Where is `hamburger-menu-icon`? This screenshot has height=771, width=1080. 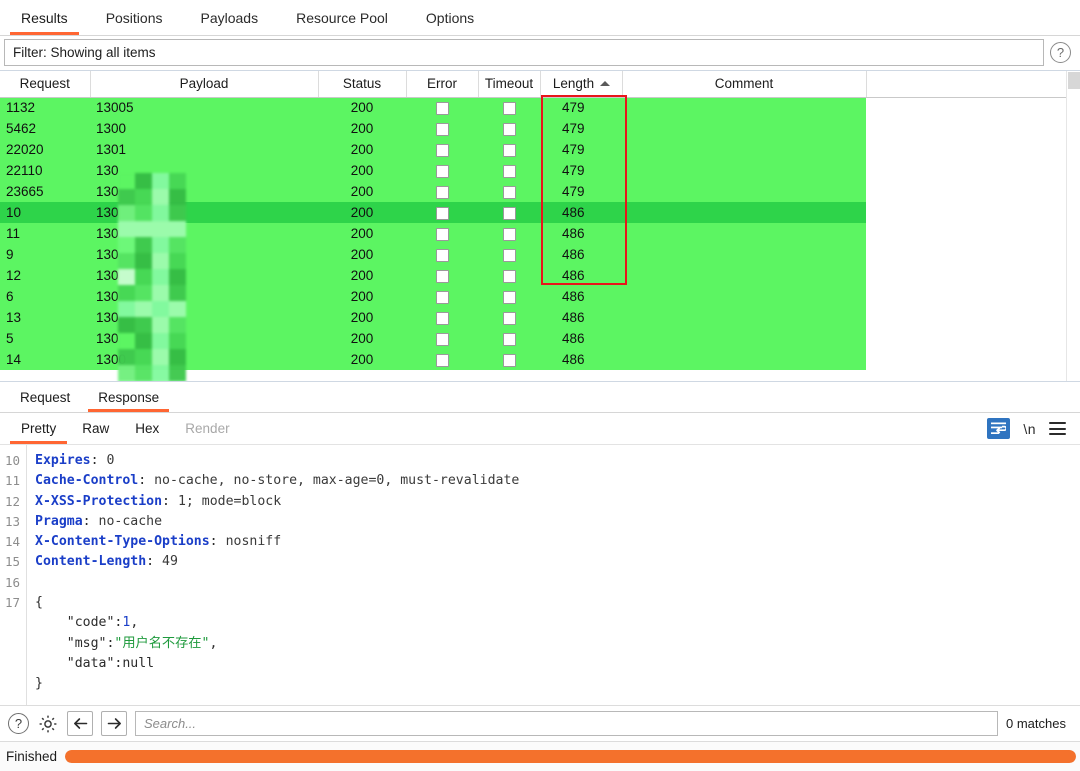 hamburger-menu-icon is located at coordinates (1057, 428).